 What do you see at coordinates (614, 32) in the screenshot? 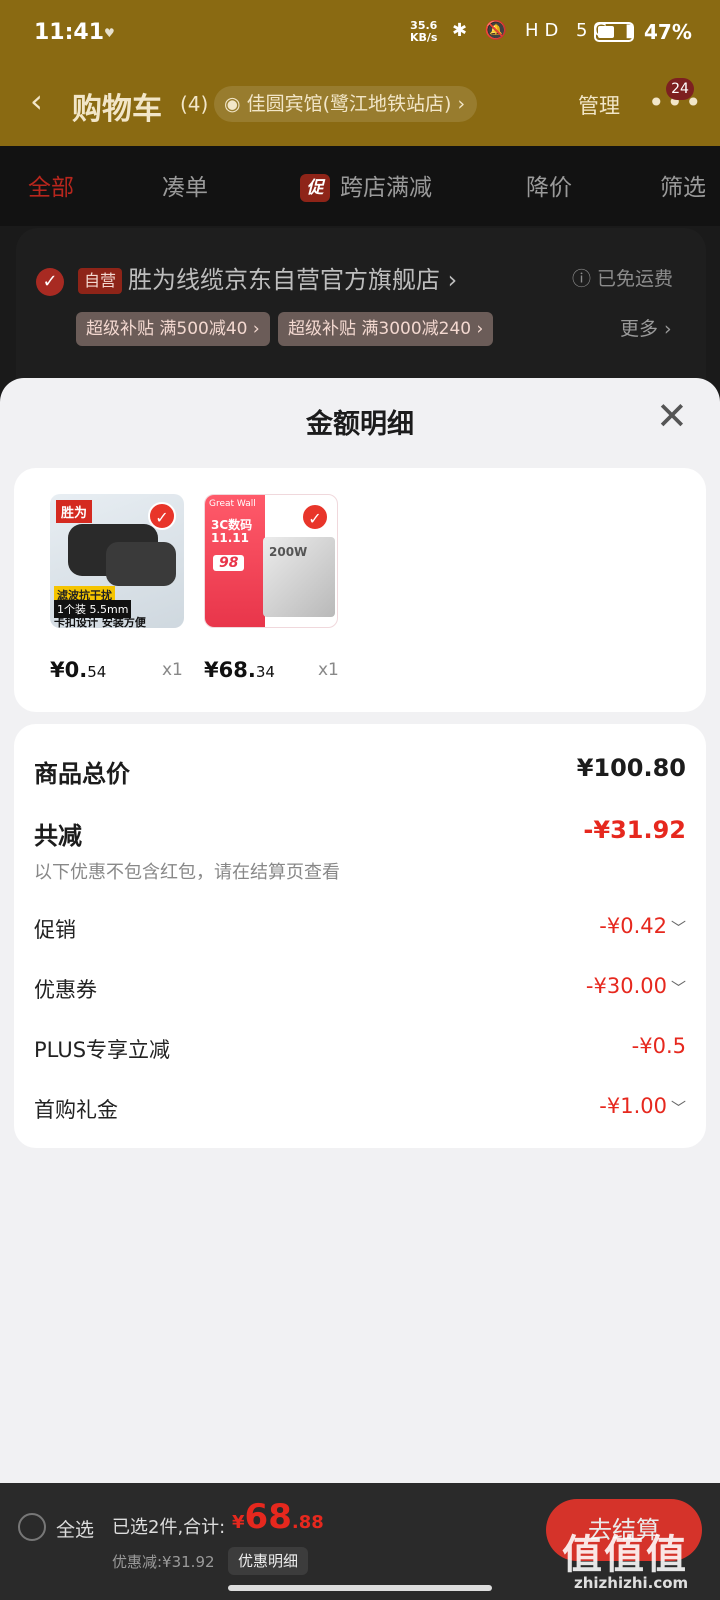
I see `battery-icon` at bounding box center [614, 32].